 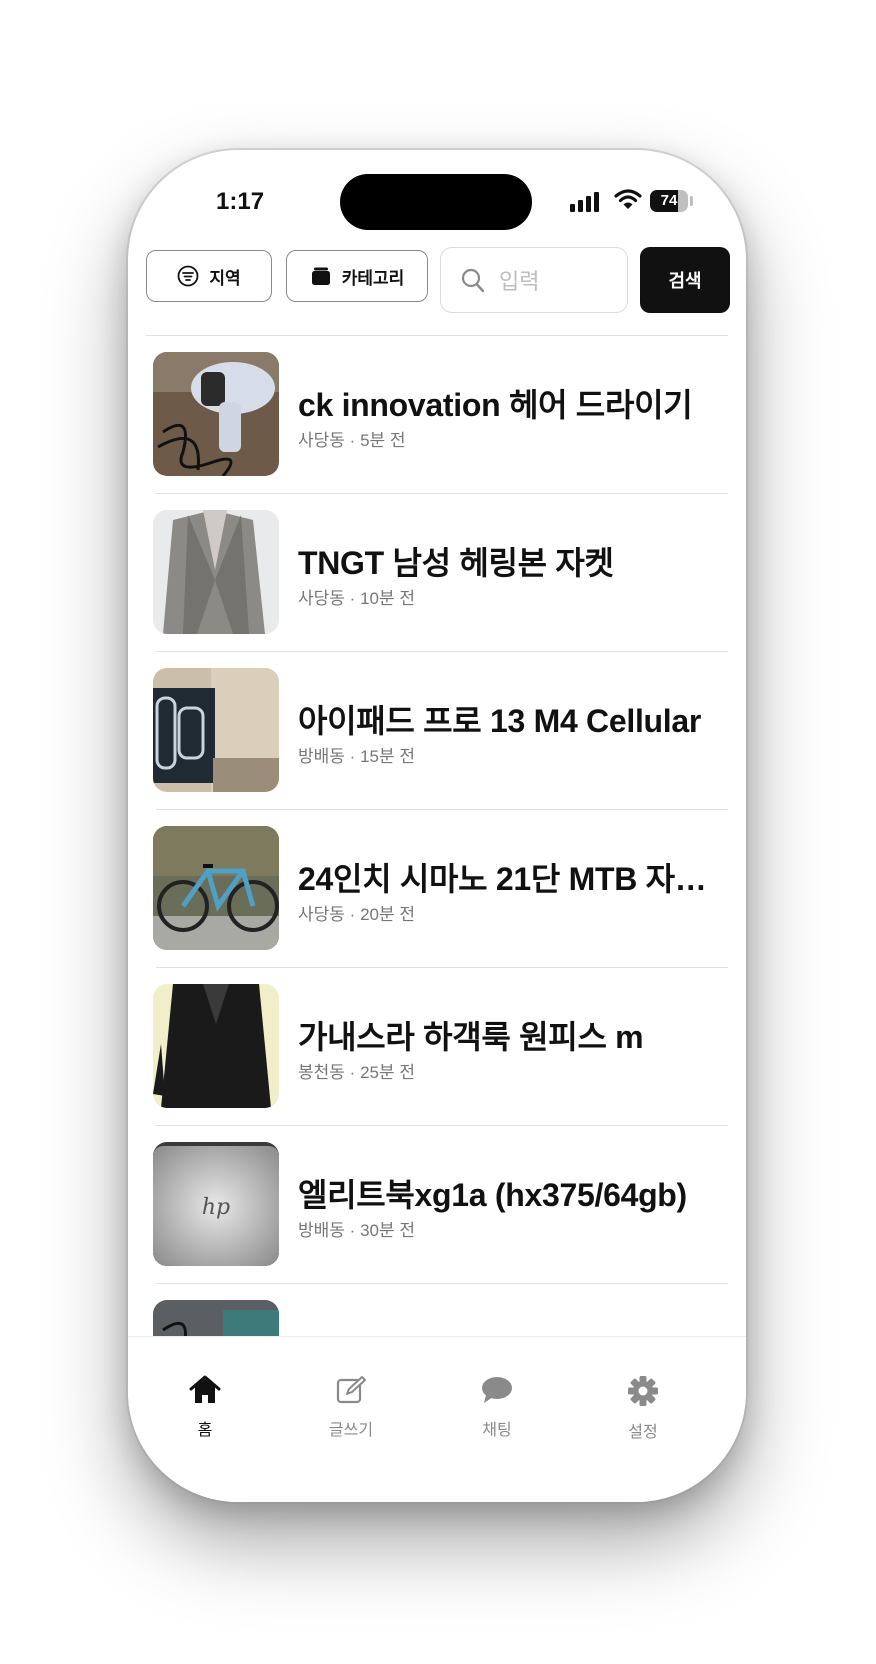 I want to click on home-icon, so click(x=205, y=1389).